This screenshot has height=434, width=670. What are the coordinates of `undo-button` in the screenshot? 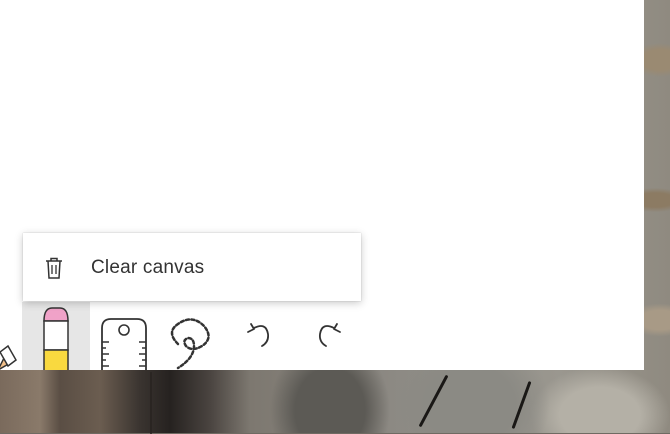 It's located at (260, 336).